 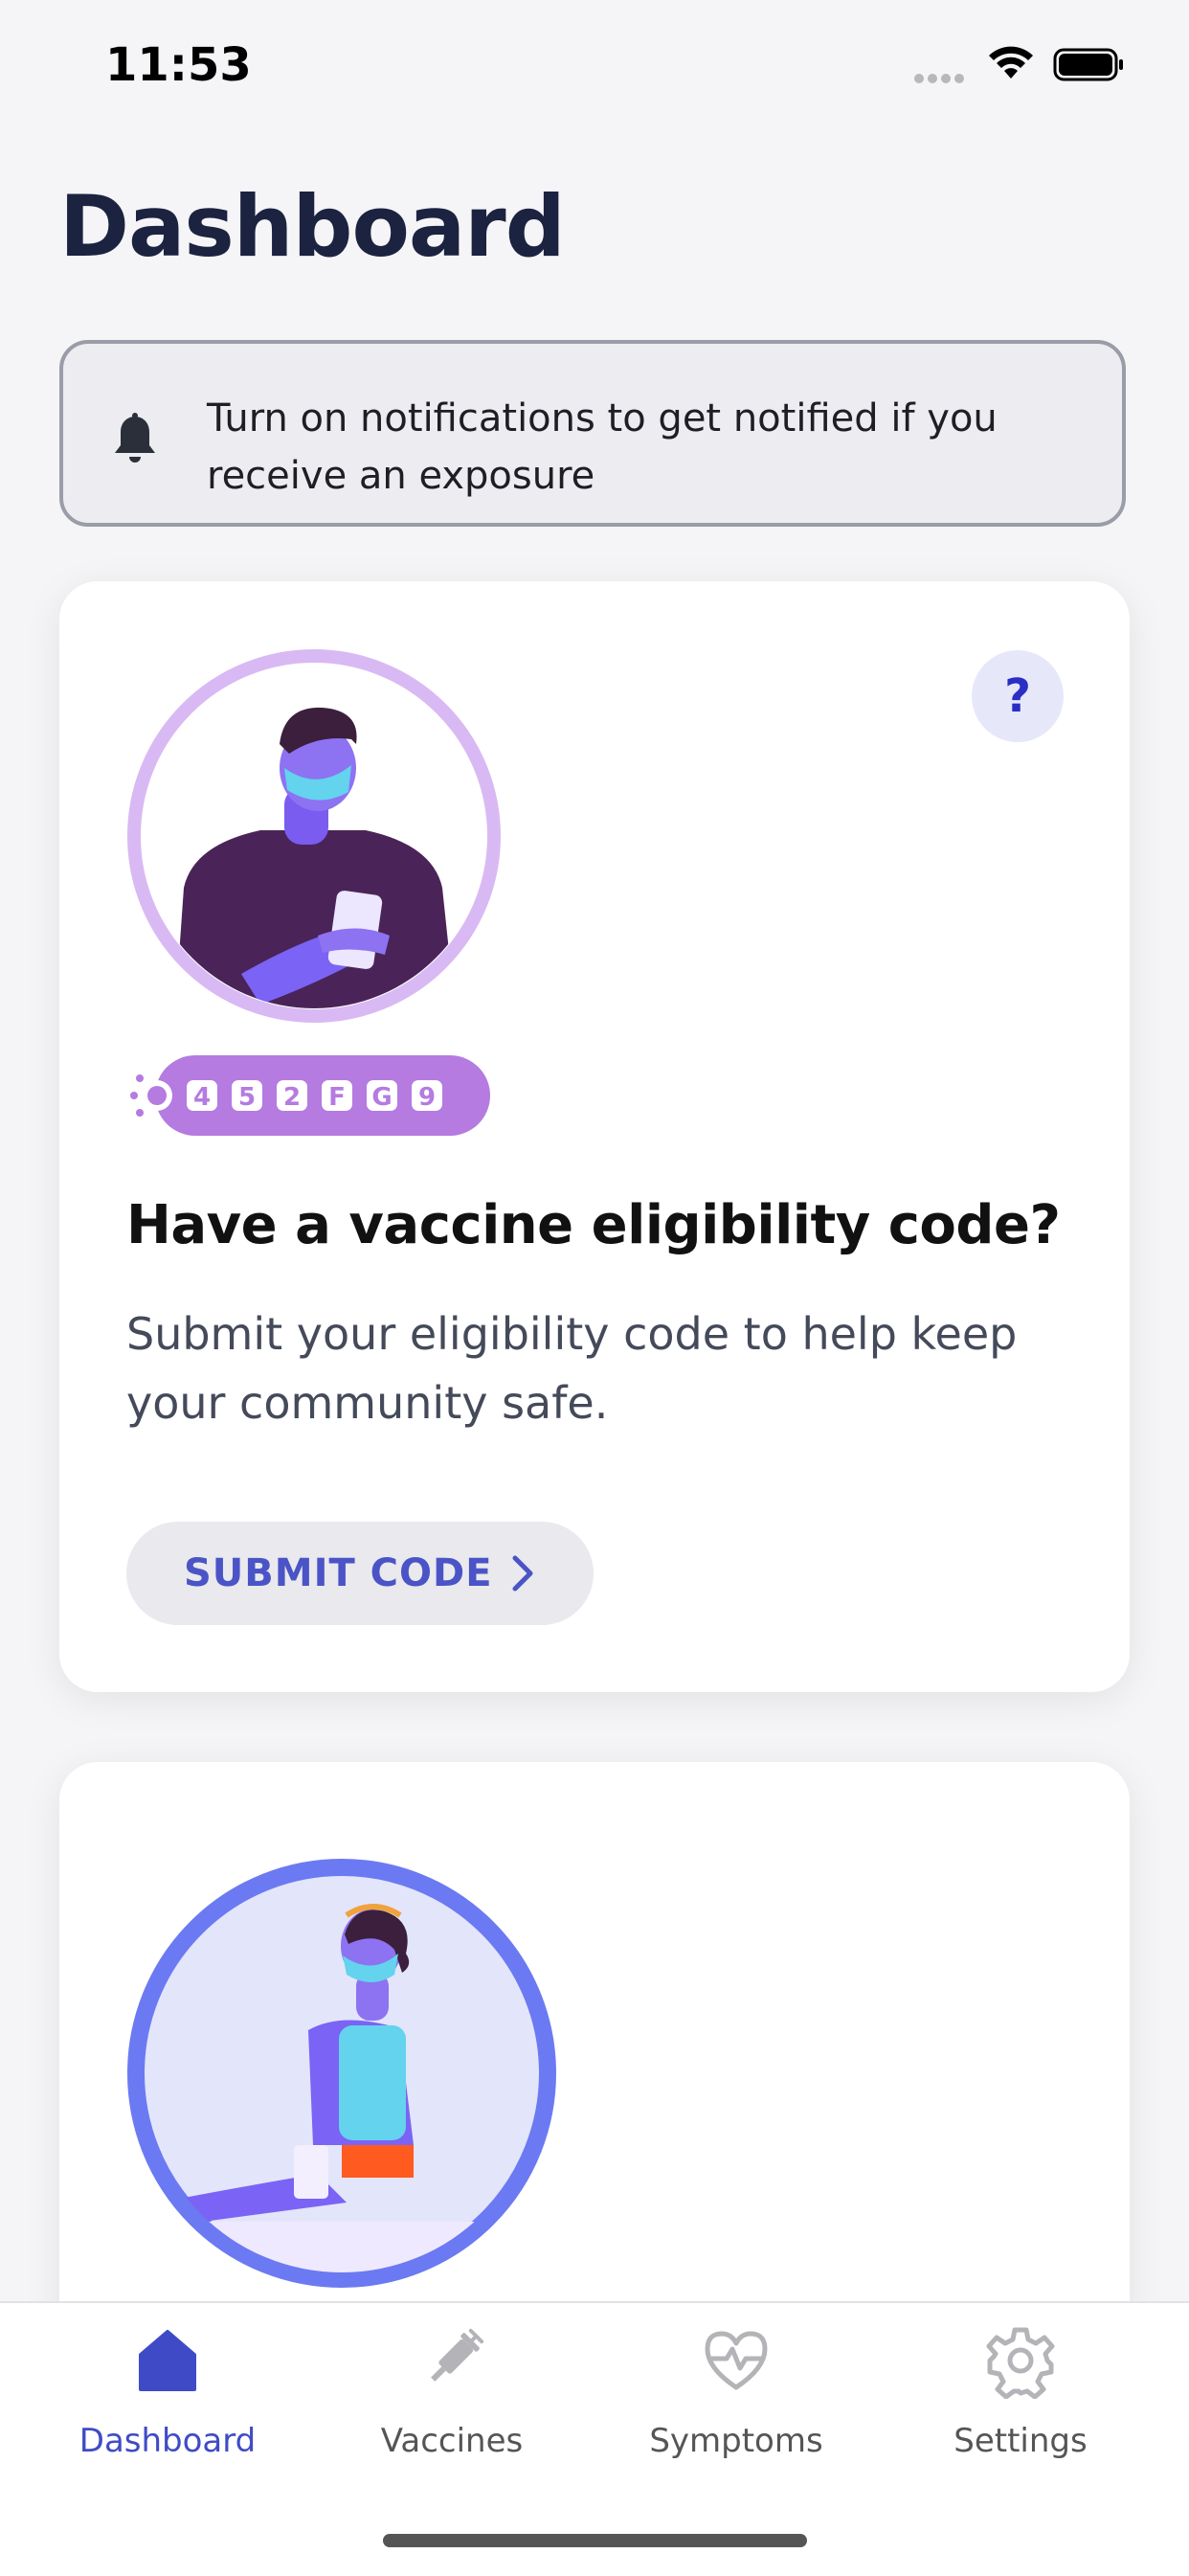 I want to click on tab-dashboard: Dashboard, so click(x=167, y=2391).